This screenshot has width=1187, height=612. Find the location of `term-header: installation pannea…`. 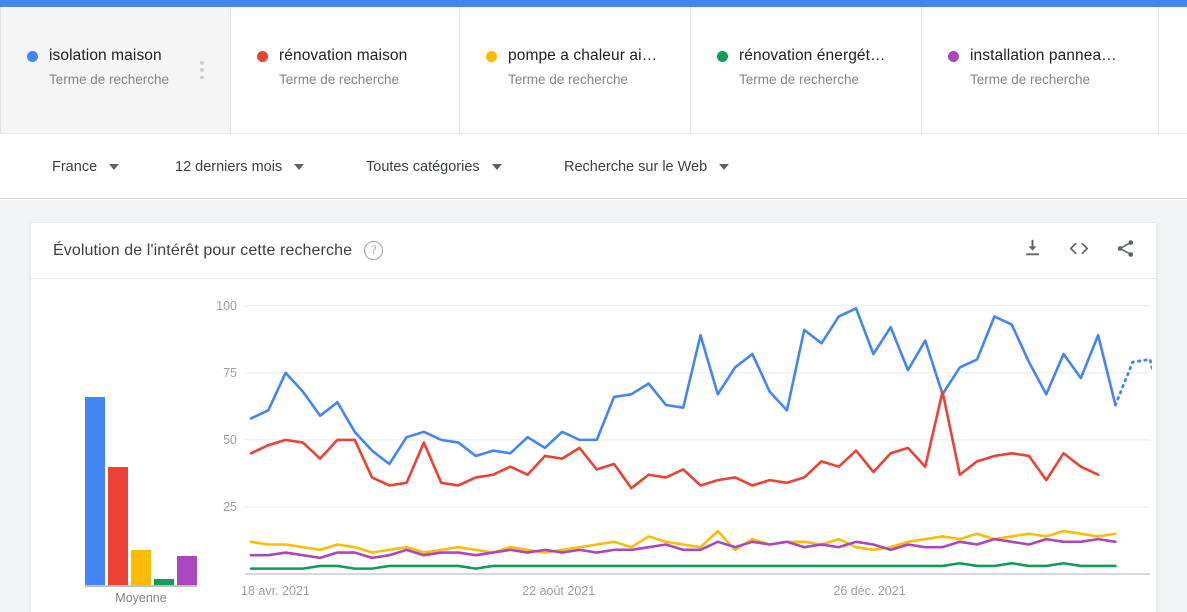

term-header: installation pannea… is located at coordinates (1040, 56).